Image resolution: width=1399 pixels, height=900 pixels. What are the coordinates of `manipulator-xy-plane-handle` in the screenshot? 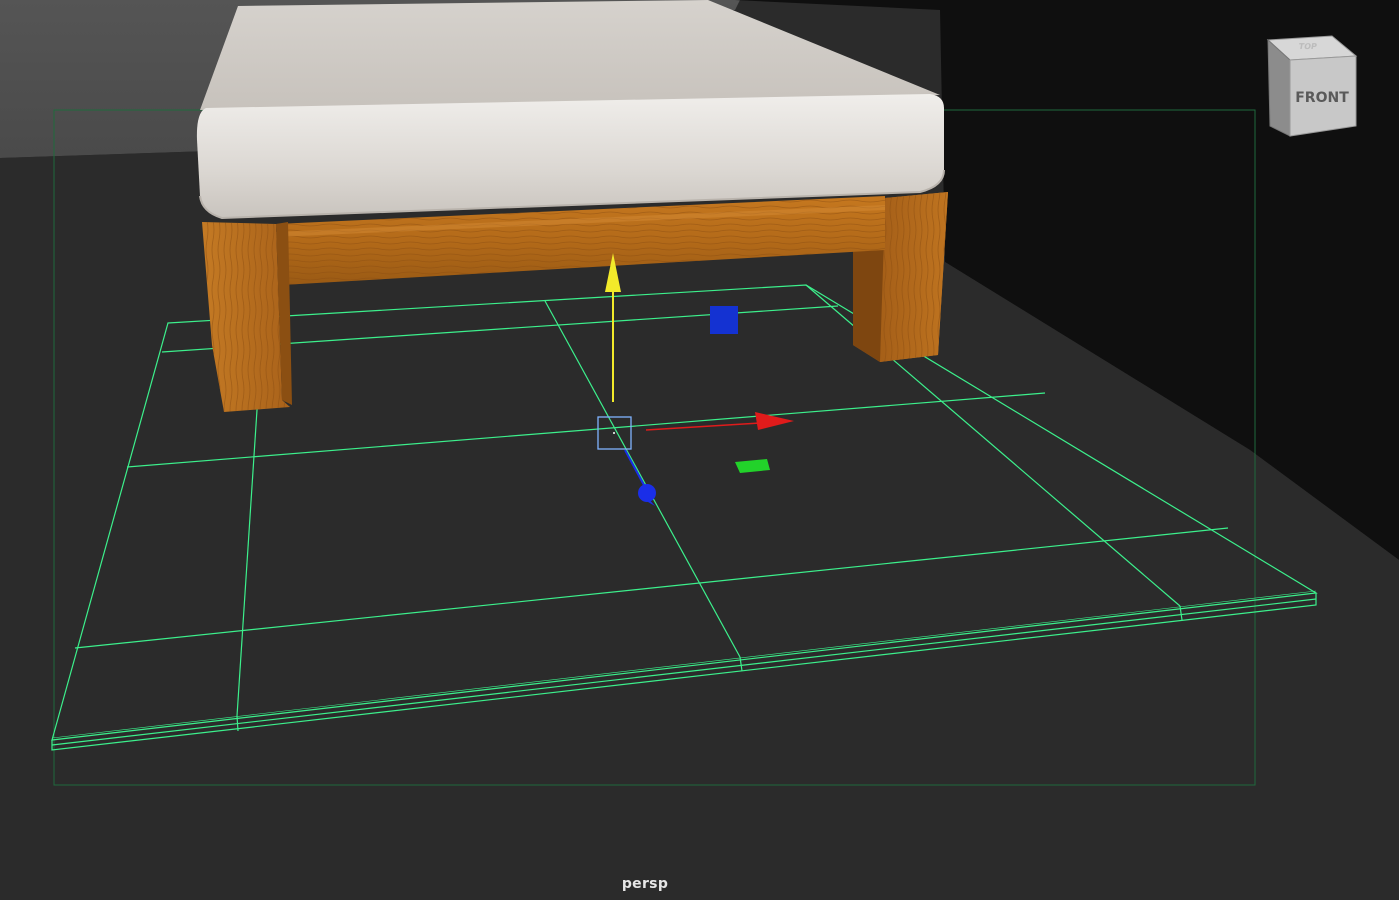 It's located at (724, 320).